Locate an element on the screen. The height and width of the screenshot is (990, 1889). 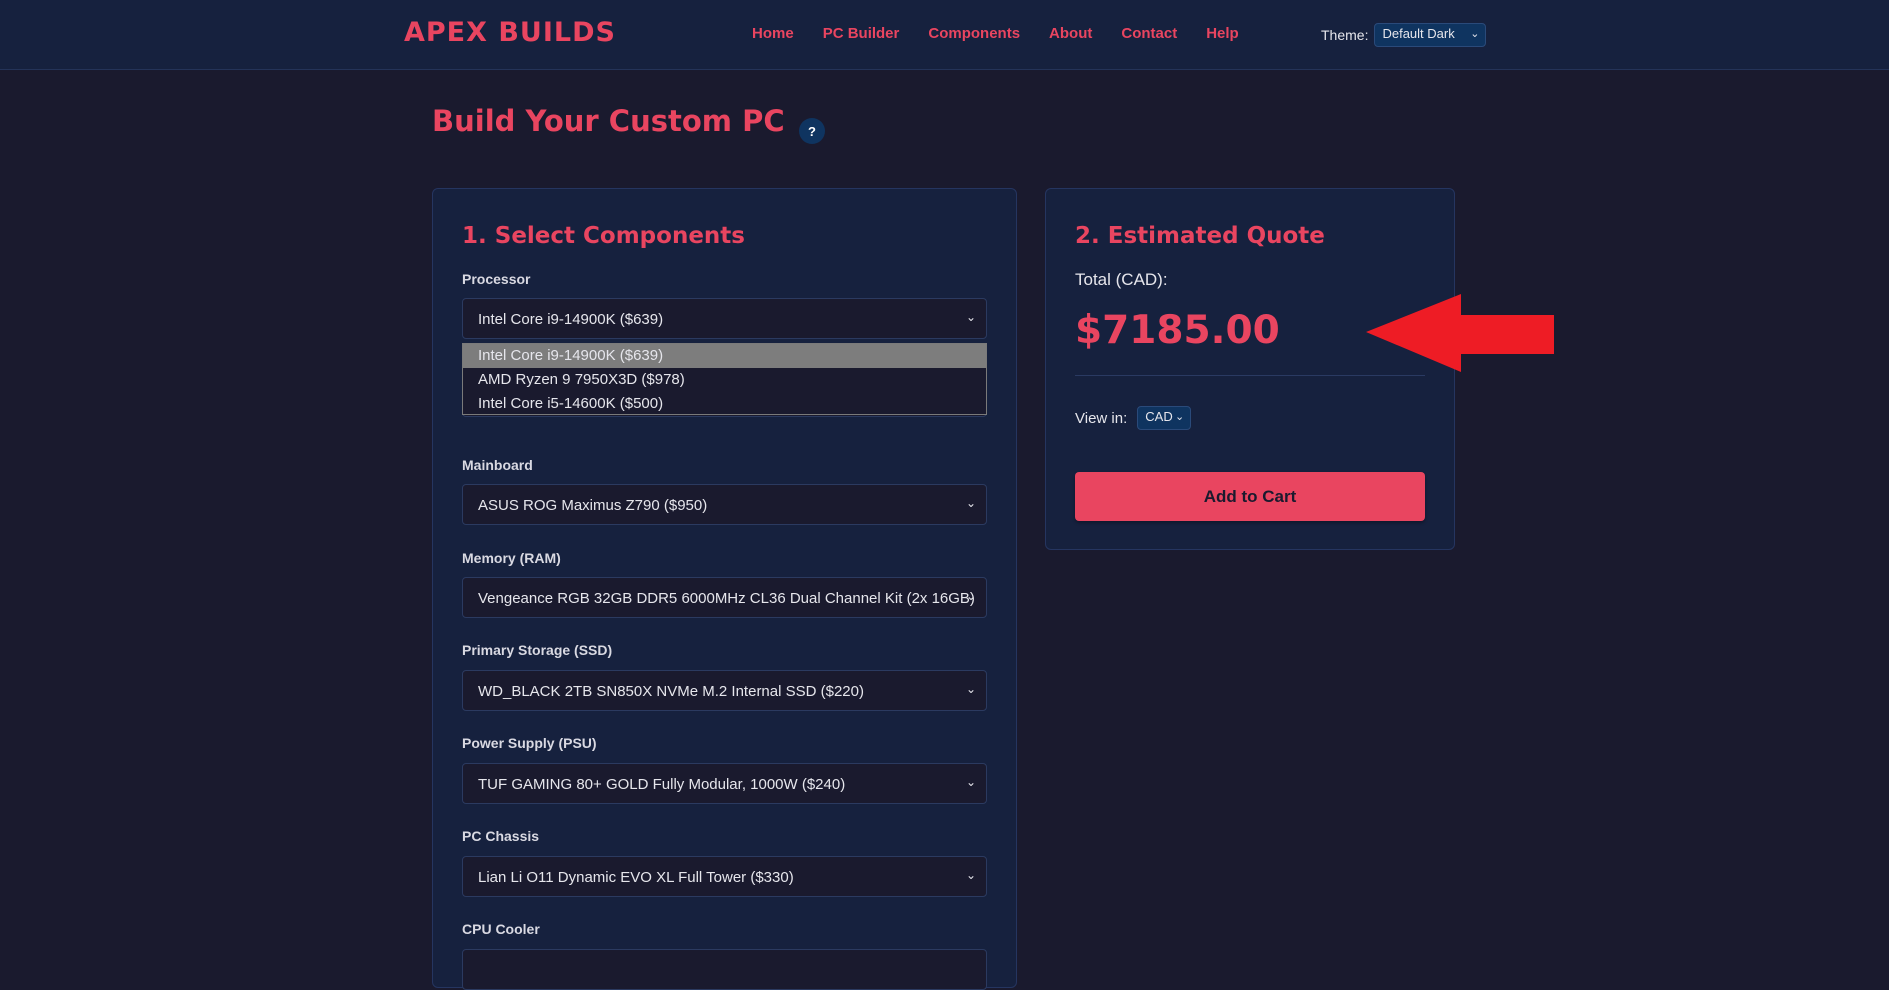
help-icon-glyph: ? is located at coordinates (812, 131).